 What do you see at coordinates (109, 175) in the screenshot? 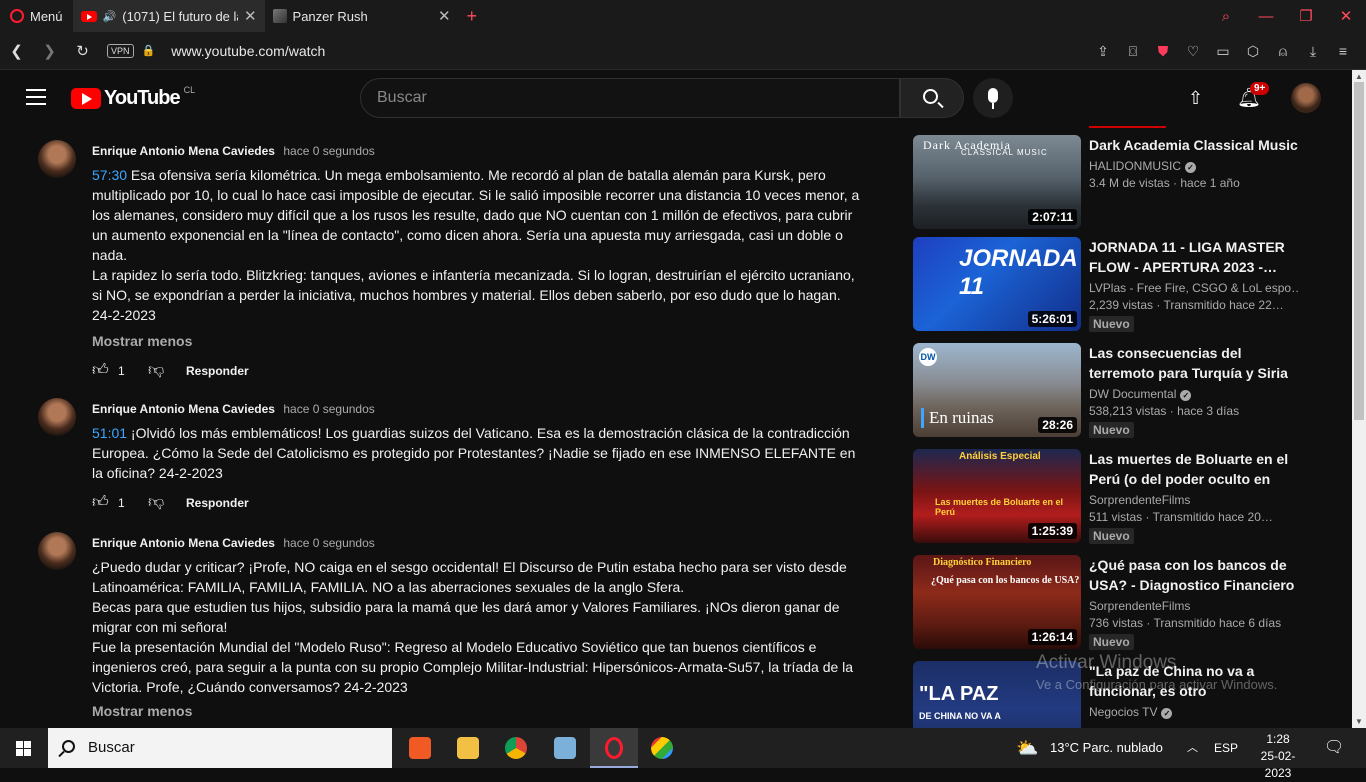
I see `comment-timestamp-link: 57:30` at bounding box center [109, 175].